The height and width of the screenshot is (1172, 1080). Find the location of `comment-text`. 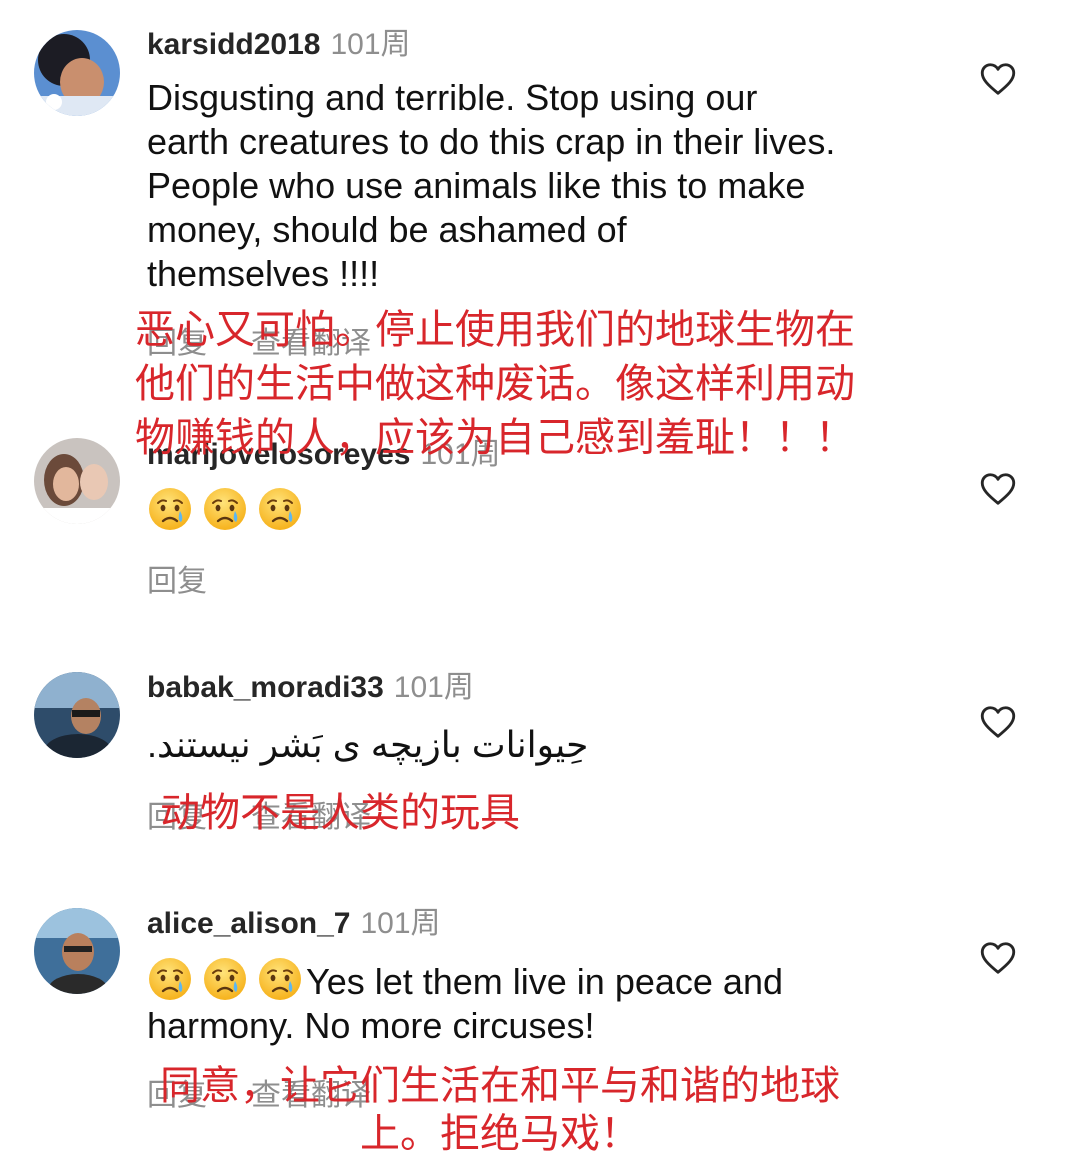

comment-text is located at coordinates (542, 510).